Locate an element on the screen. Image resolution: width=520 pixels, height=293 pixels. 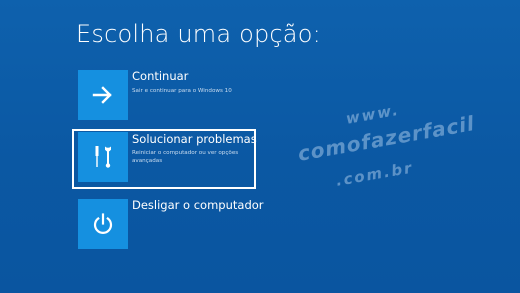
tools-icon is located at coordinates (103, 157).